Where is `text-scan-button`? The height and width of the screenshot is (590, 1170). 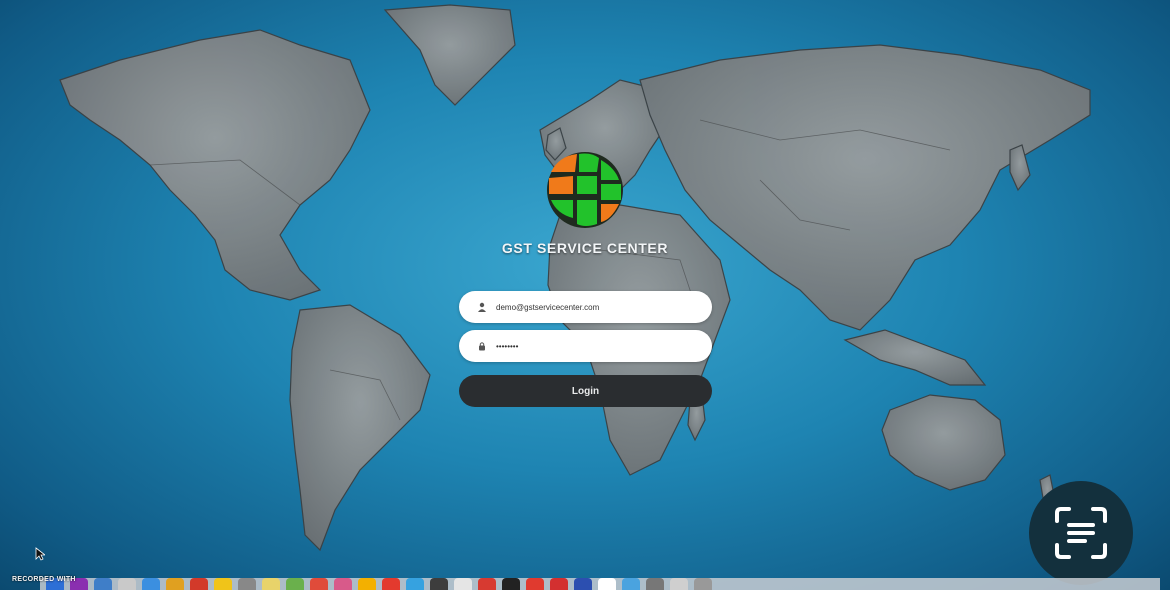
text-scan-button is located at coordinates (1081, 533).